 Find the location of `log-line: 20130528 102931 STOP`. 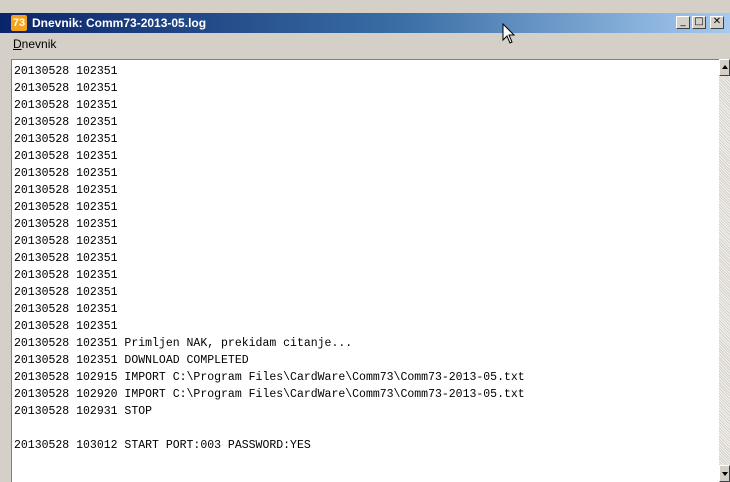

log-line: 20130528 102931 STOP is located at coordinates (83, 411).